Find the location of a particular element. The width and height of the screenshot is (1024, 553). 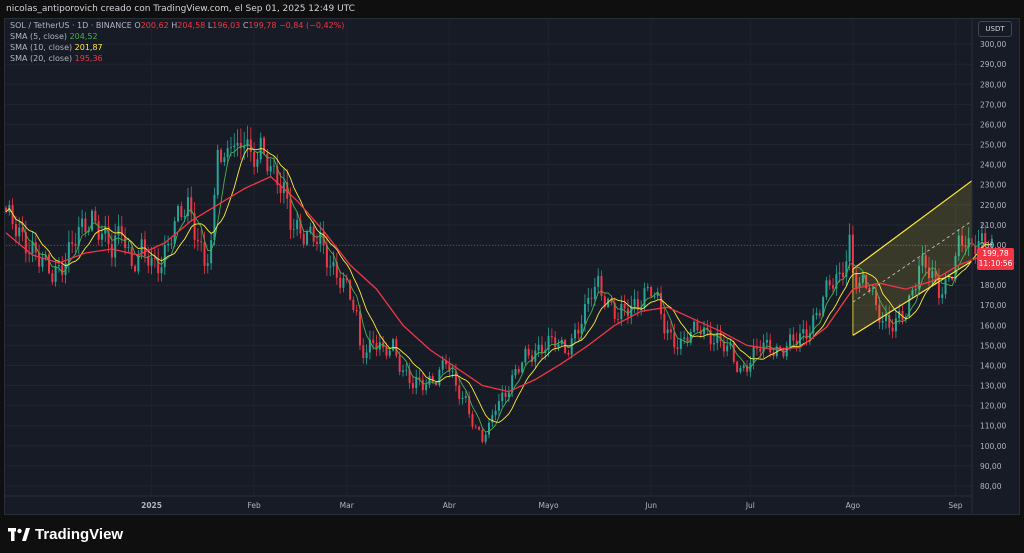

y-tick-label: 120,00 is located at coordinates (993, 406).